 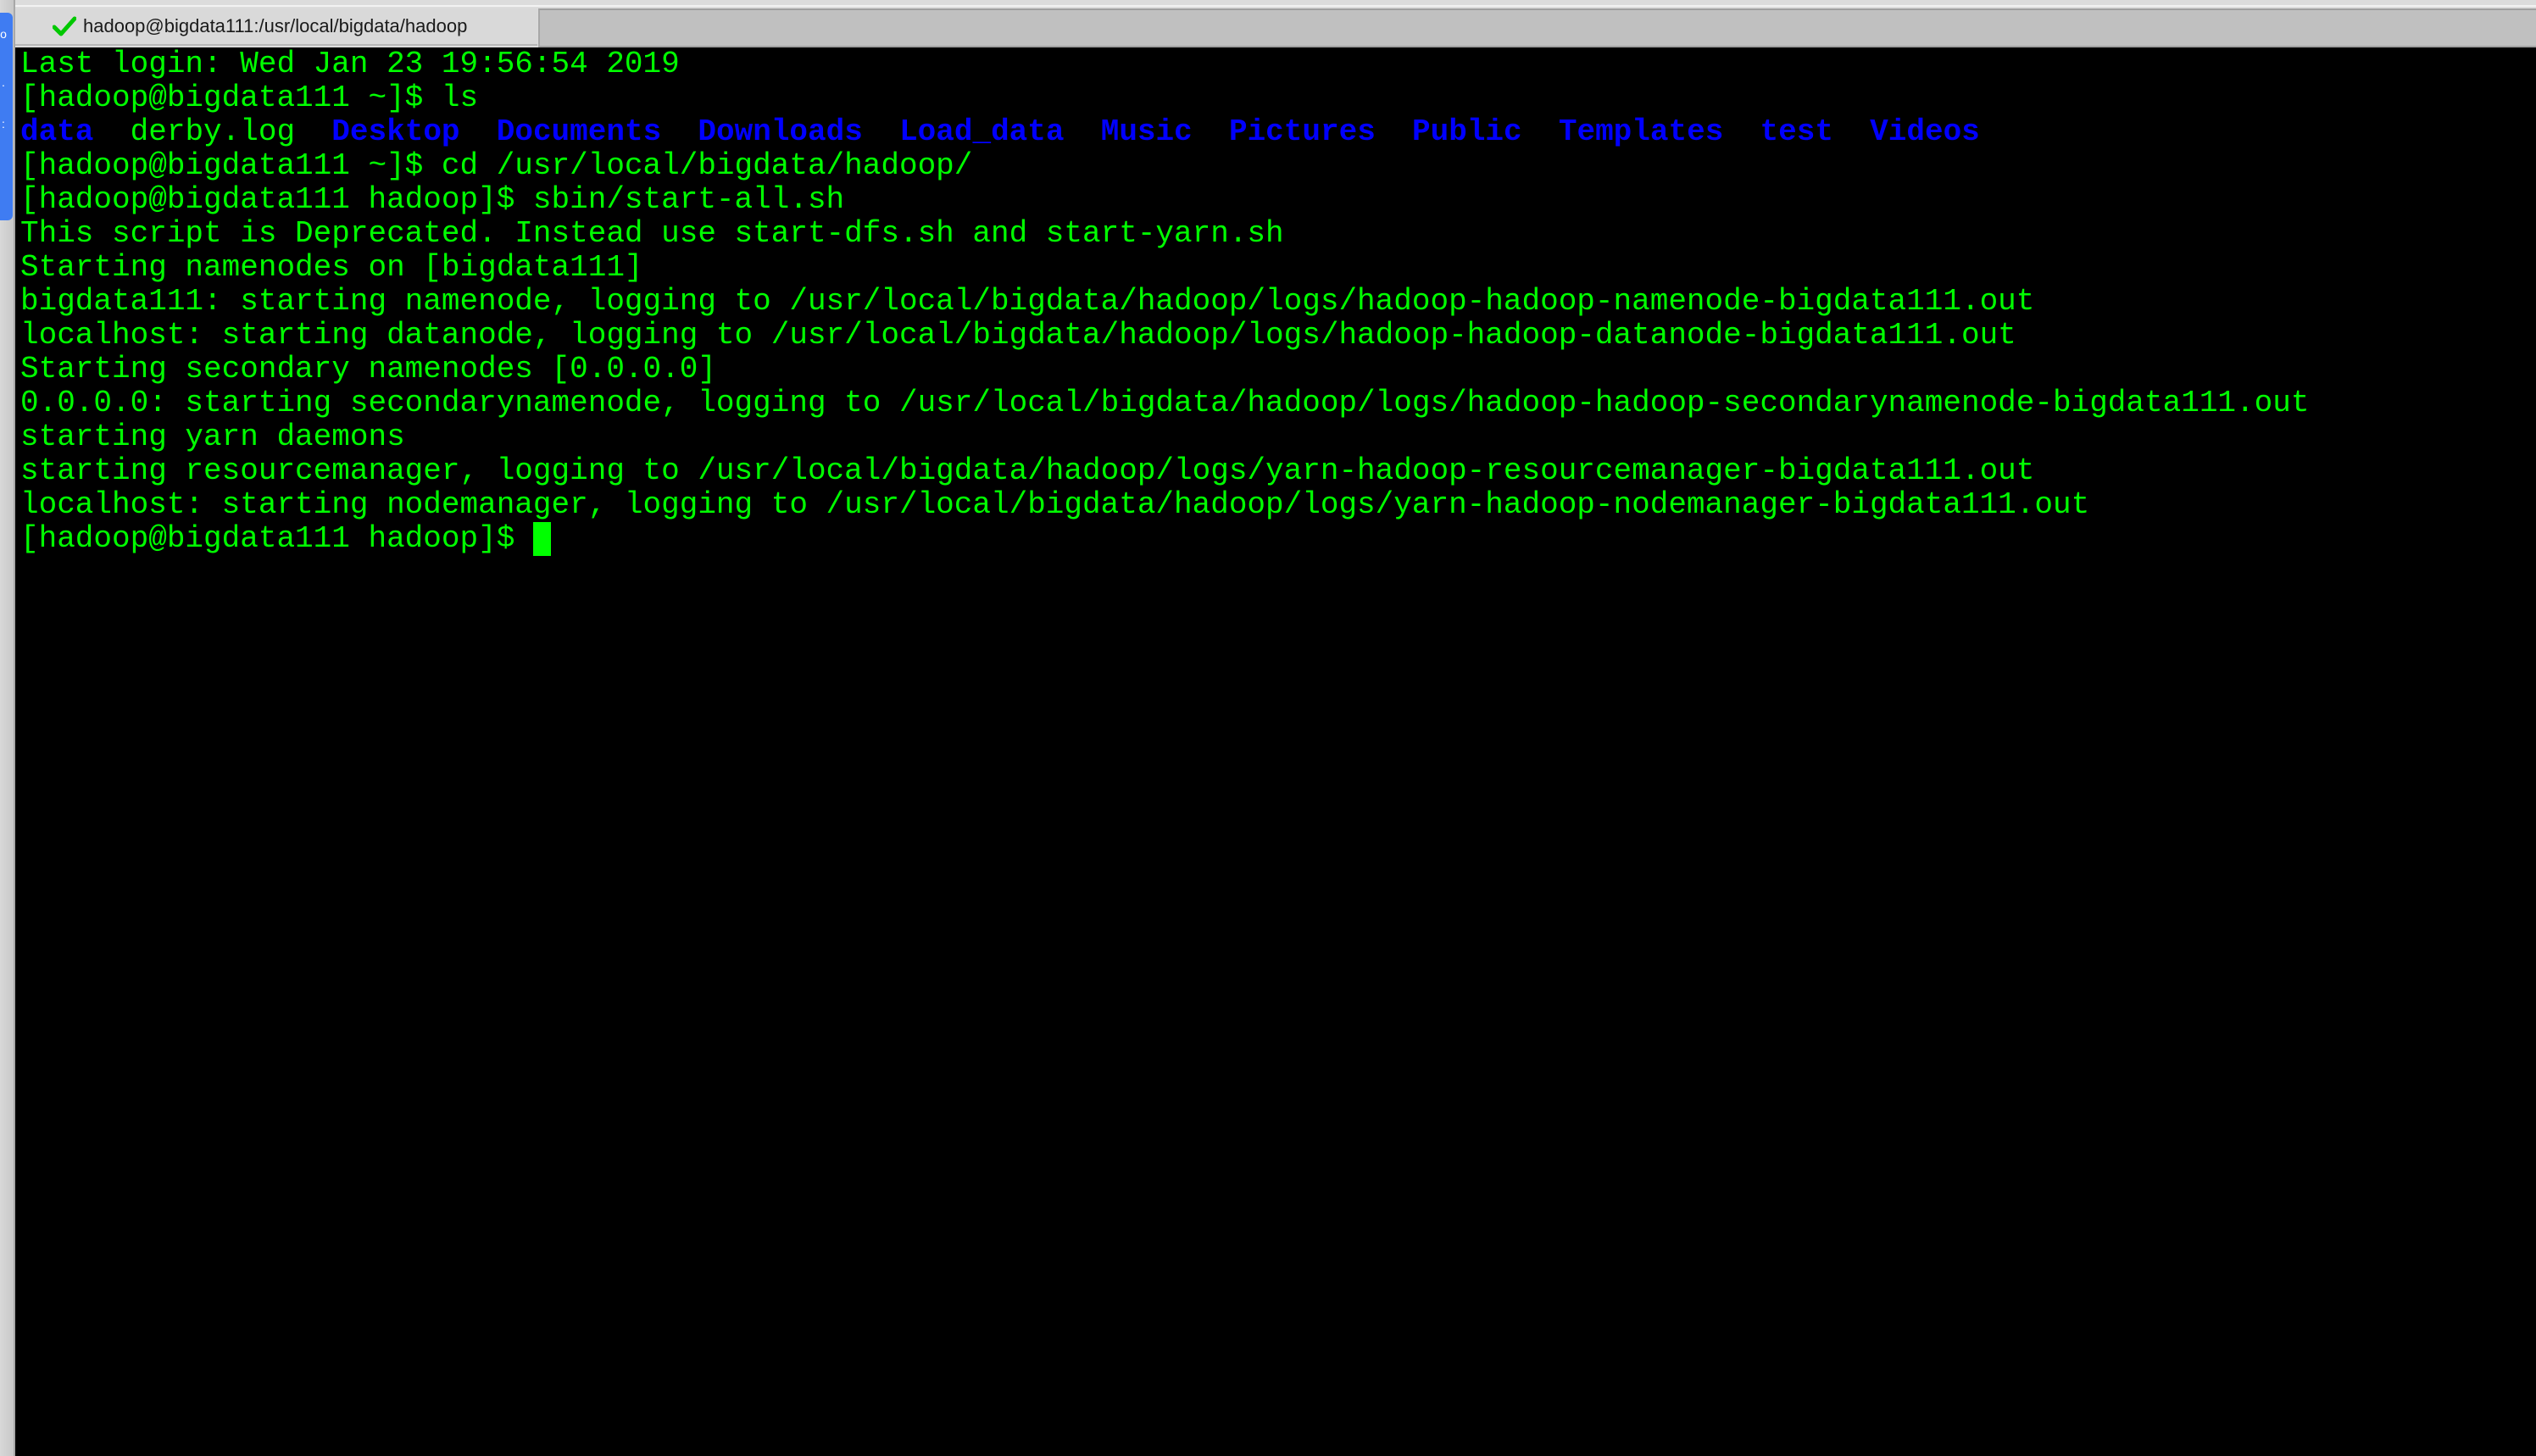 What do you see at coordinates (395, 131) in the screenshot?
I see `directory-entry: Desktop` at bounding box center [395, 131].